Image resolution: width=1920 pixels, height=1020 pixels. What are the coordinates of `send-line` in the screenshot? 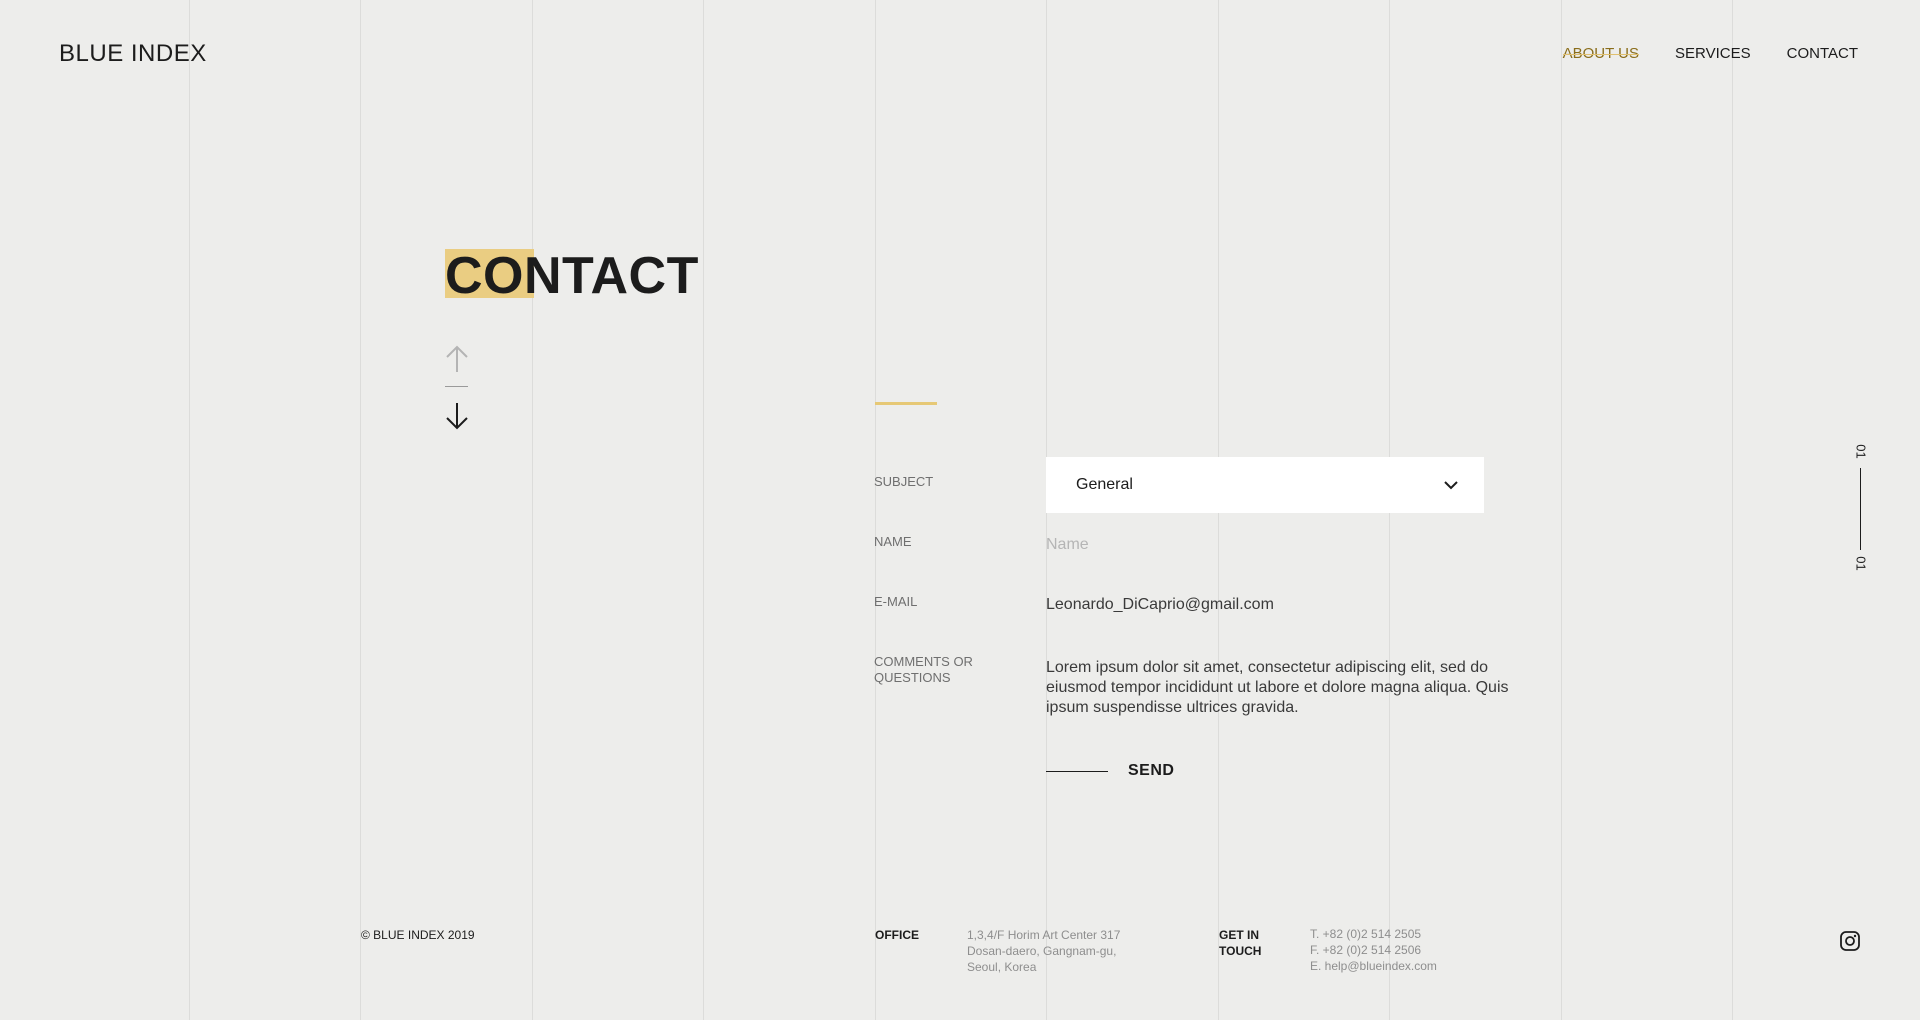 It's located at (1077, 771).